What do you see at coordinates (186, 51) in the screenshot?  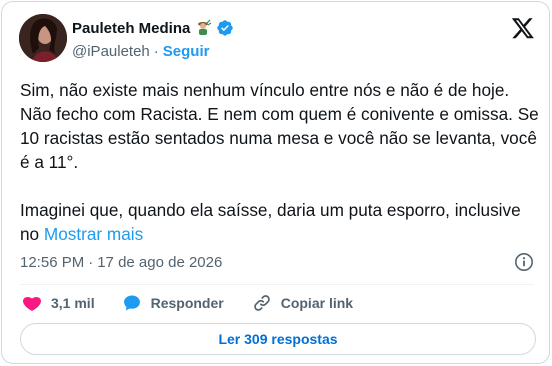 I see `follow-button: Seguir` at bounding box center [186, 51].